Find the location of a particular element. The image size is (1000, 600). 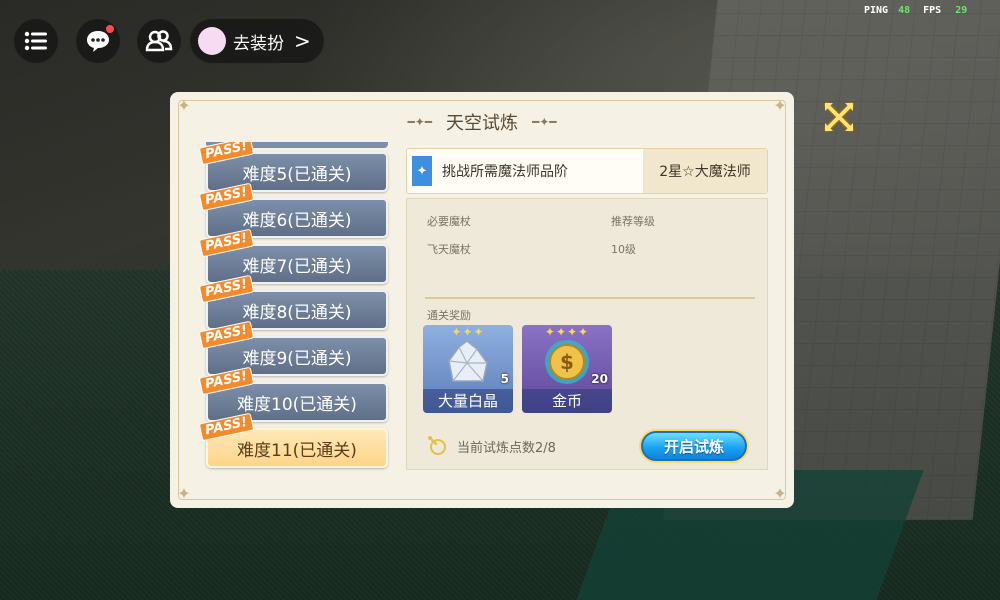

ping-value: 48 is located at coordinates (904, 10).